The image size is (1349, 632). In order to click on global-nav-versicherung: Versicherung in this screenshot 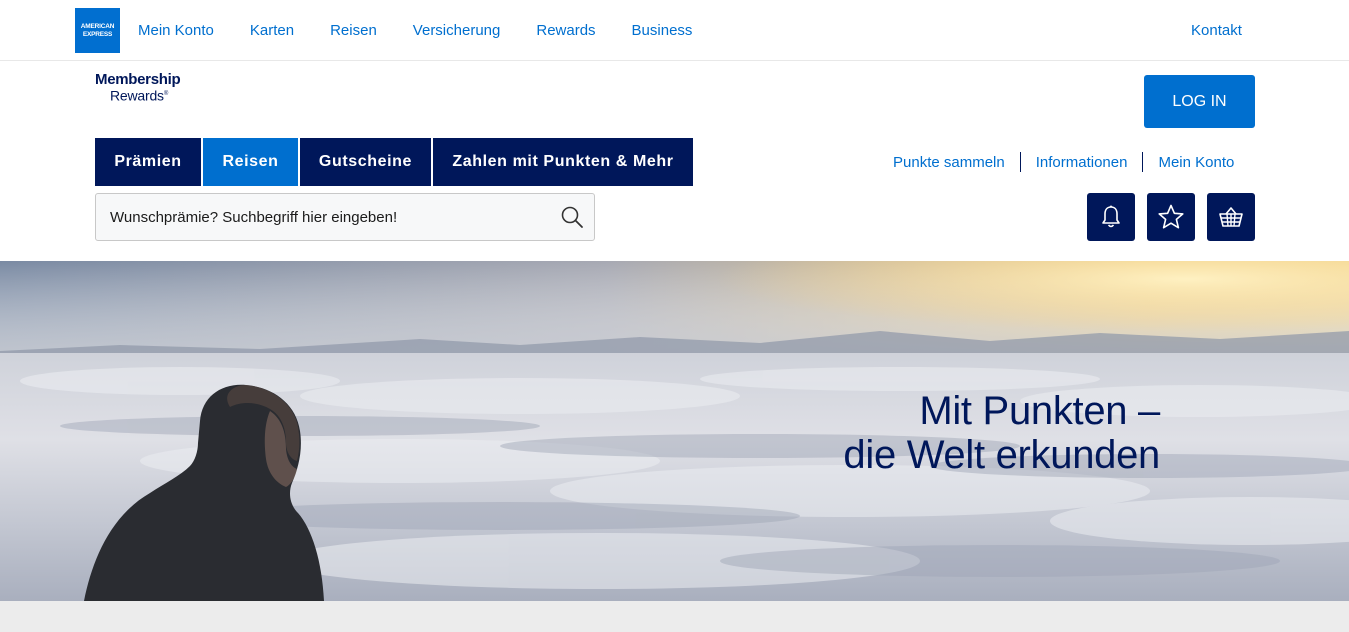, I will do `click(457, 30)`.